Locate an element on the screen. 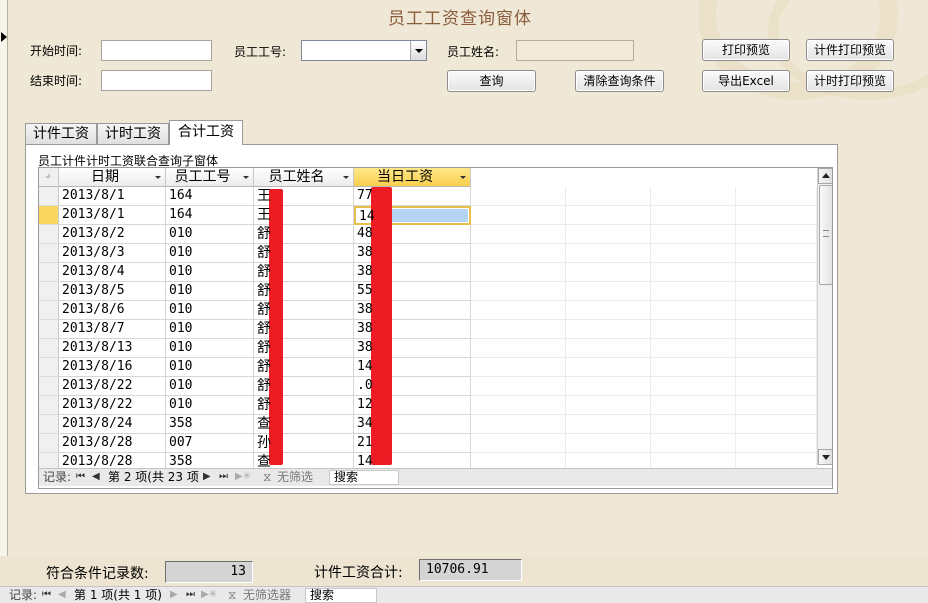  clear-conditions-button: 清除查询条件 is located at coordinates (619, 81).